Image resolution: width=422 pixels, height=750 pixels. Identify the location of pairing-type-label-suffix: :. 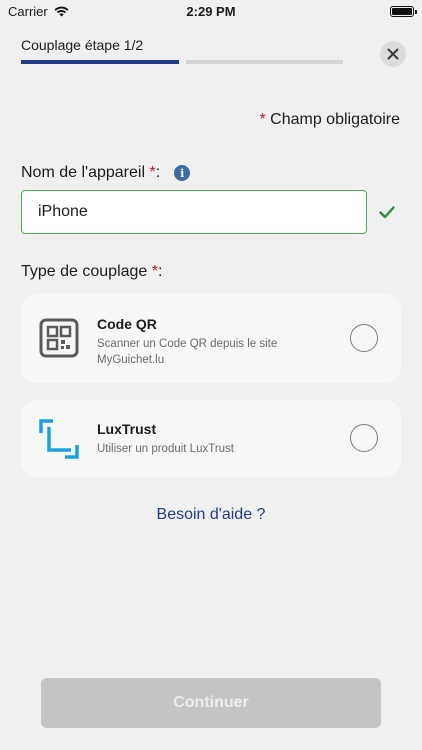
(160, 271).